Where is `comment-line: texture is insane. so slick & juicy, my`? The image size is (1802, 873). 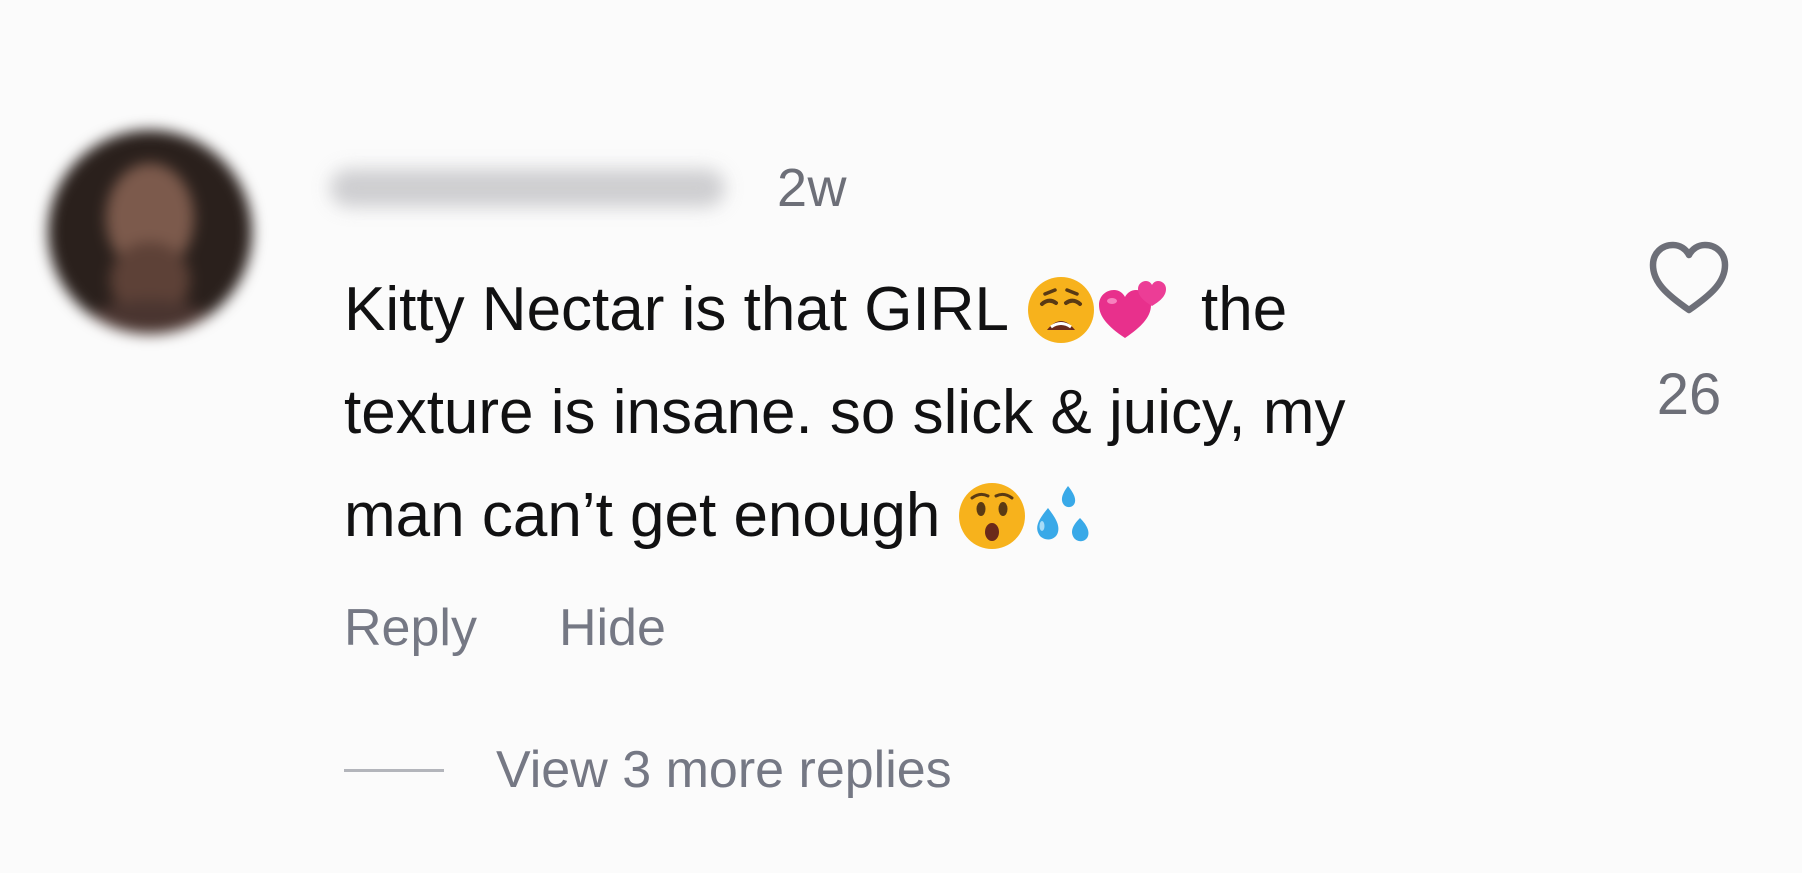
comment-line: texture is insane. so slick & juicy, my is located at coordinates (929, 412).